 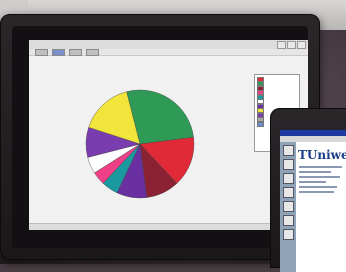 What do you see at coordinates (140, 144) in the screenshot?
I see `pie-slices` at bounding box center [140, 144].